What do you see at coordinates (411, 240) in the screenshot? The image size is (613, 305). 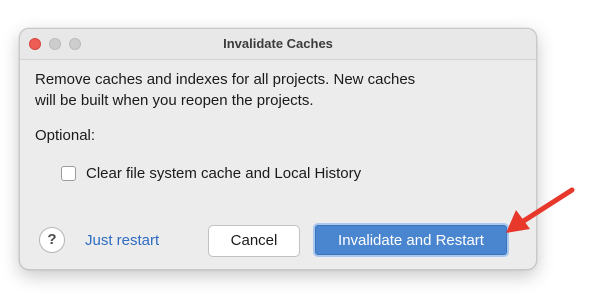 I see `invalidate-and-restart-button: Invalidate and Restart` at bounding box center [411, 240].